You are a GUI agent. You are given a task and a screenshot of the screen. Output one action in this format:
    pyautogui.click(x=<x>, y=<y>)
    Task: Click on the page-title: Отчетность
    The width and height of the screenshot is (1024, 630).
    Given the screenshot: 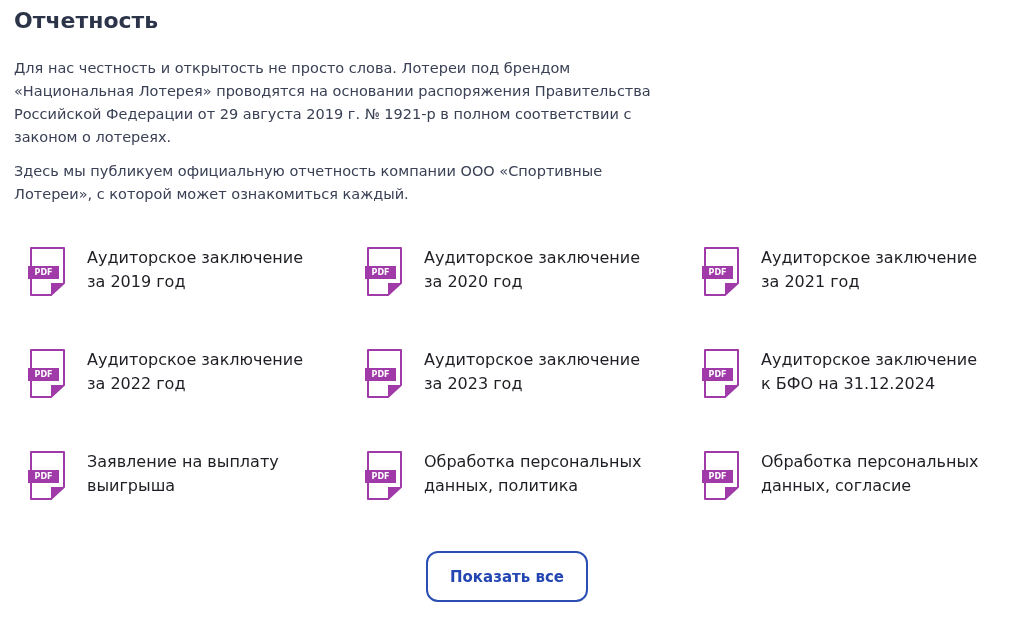 What is the action you would take?
    pyautogui.click(x=86, y=21)
    